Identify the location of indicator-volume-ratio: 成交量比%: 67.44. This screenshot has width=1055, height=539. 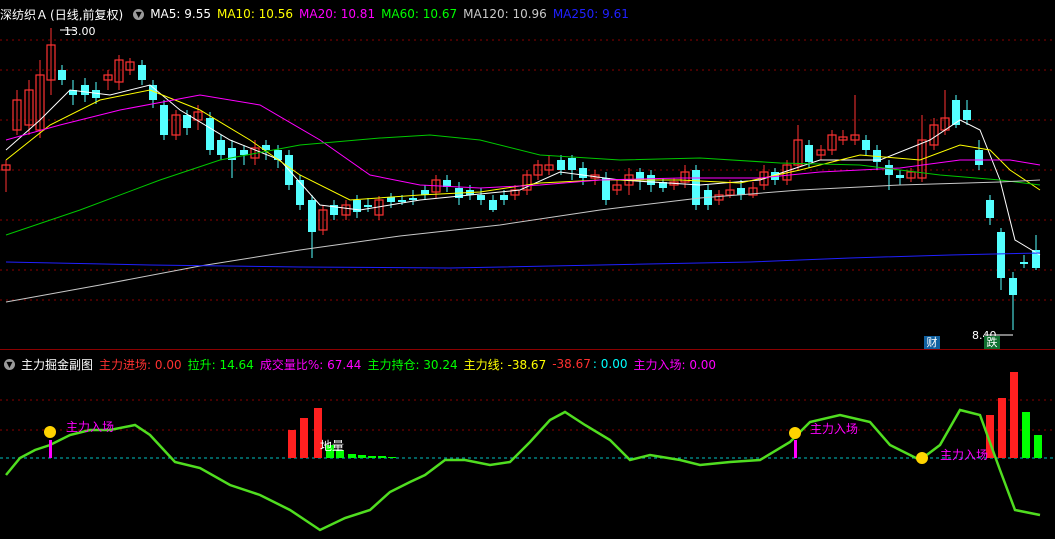
(310, 364).